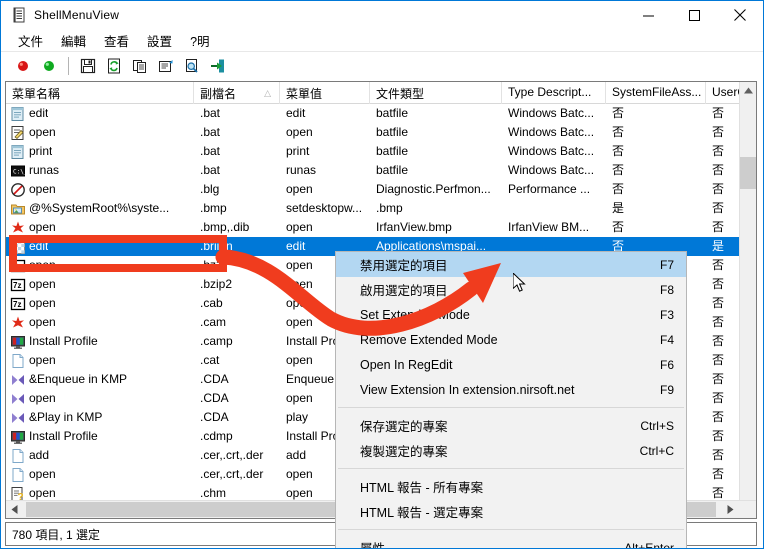 The width and height of the screenshot is (764, 549). What do you see at coordinates (159, 40) in the screenshot?
I see `menu-settings: 設置` at bounding box center [159, 40].